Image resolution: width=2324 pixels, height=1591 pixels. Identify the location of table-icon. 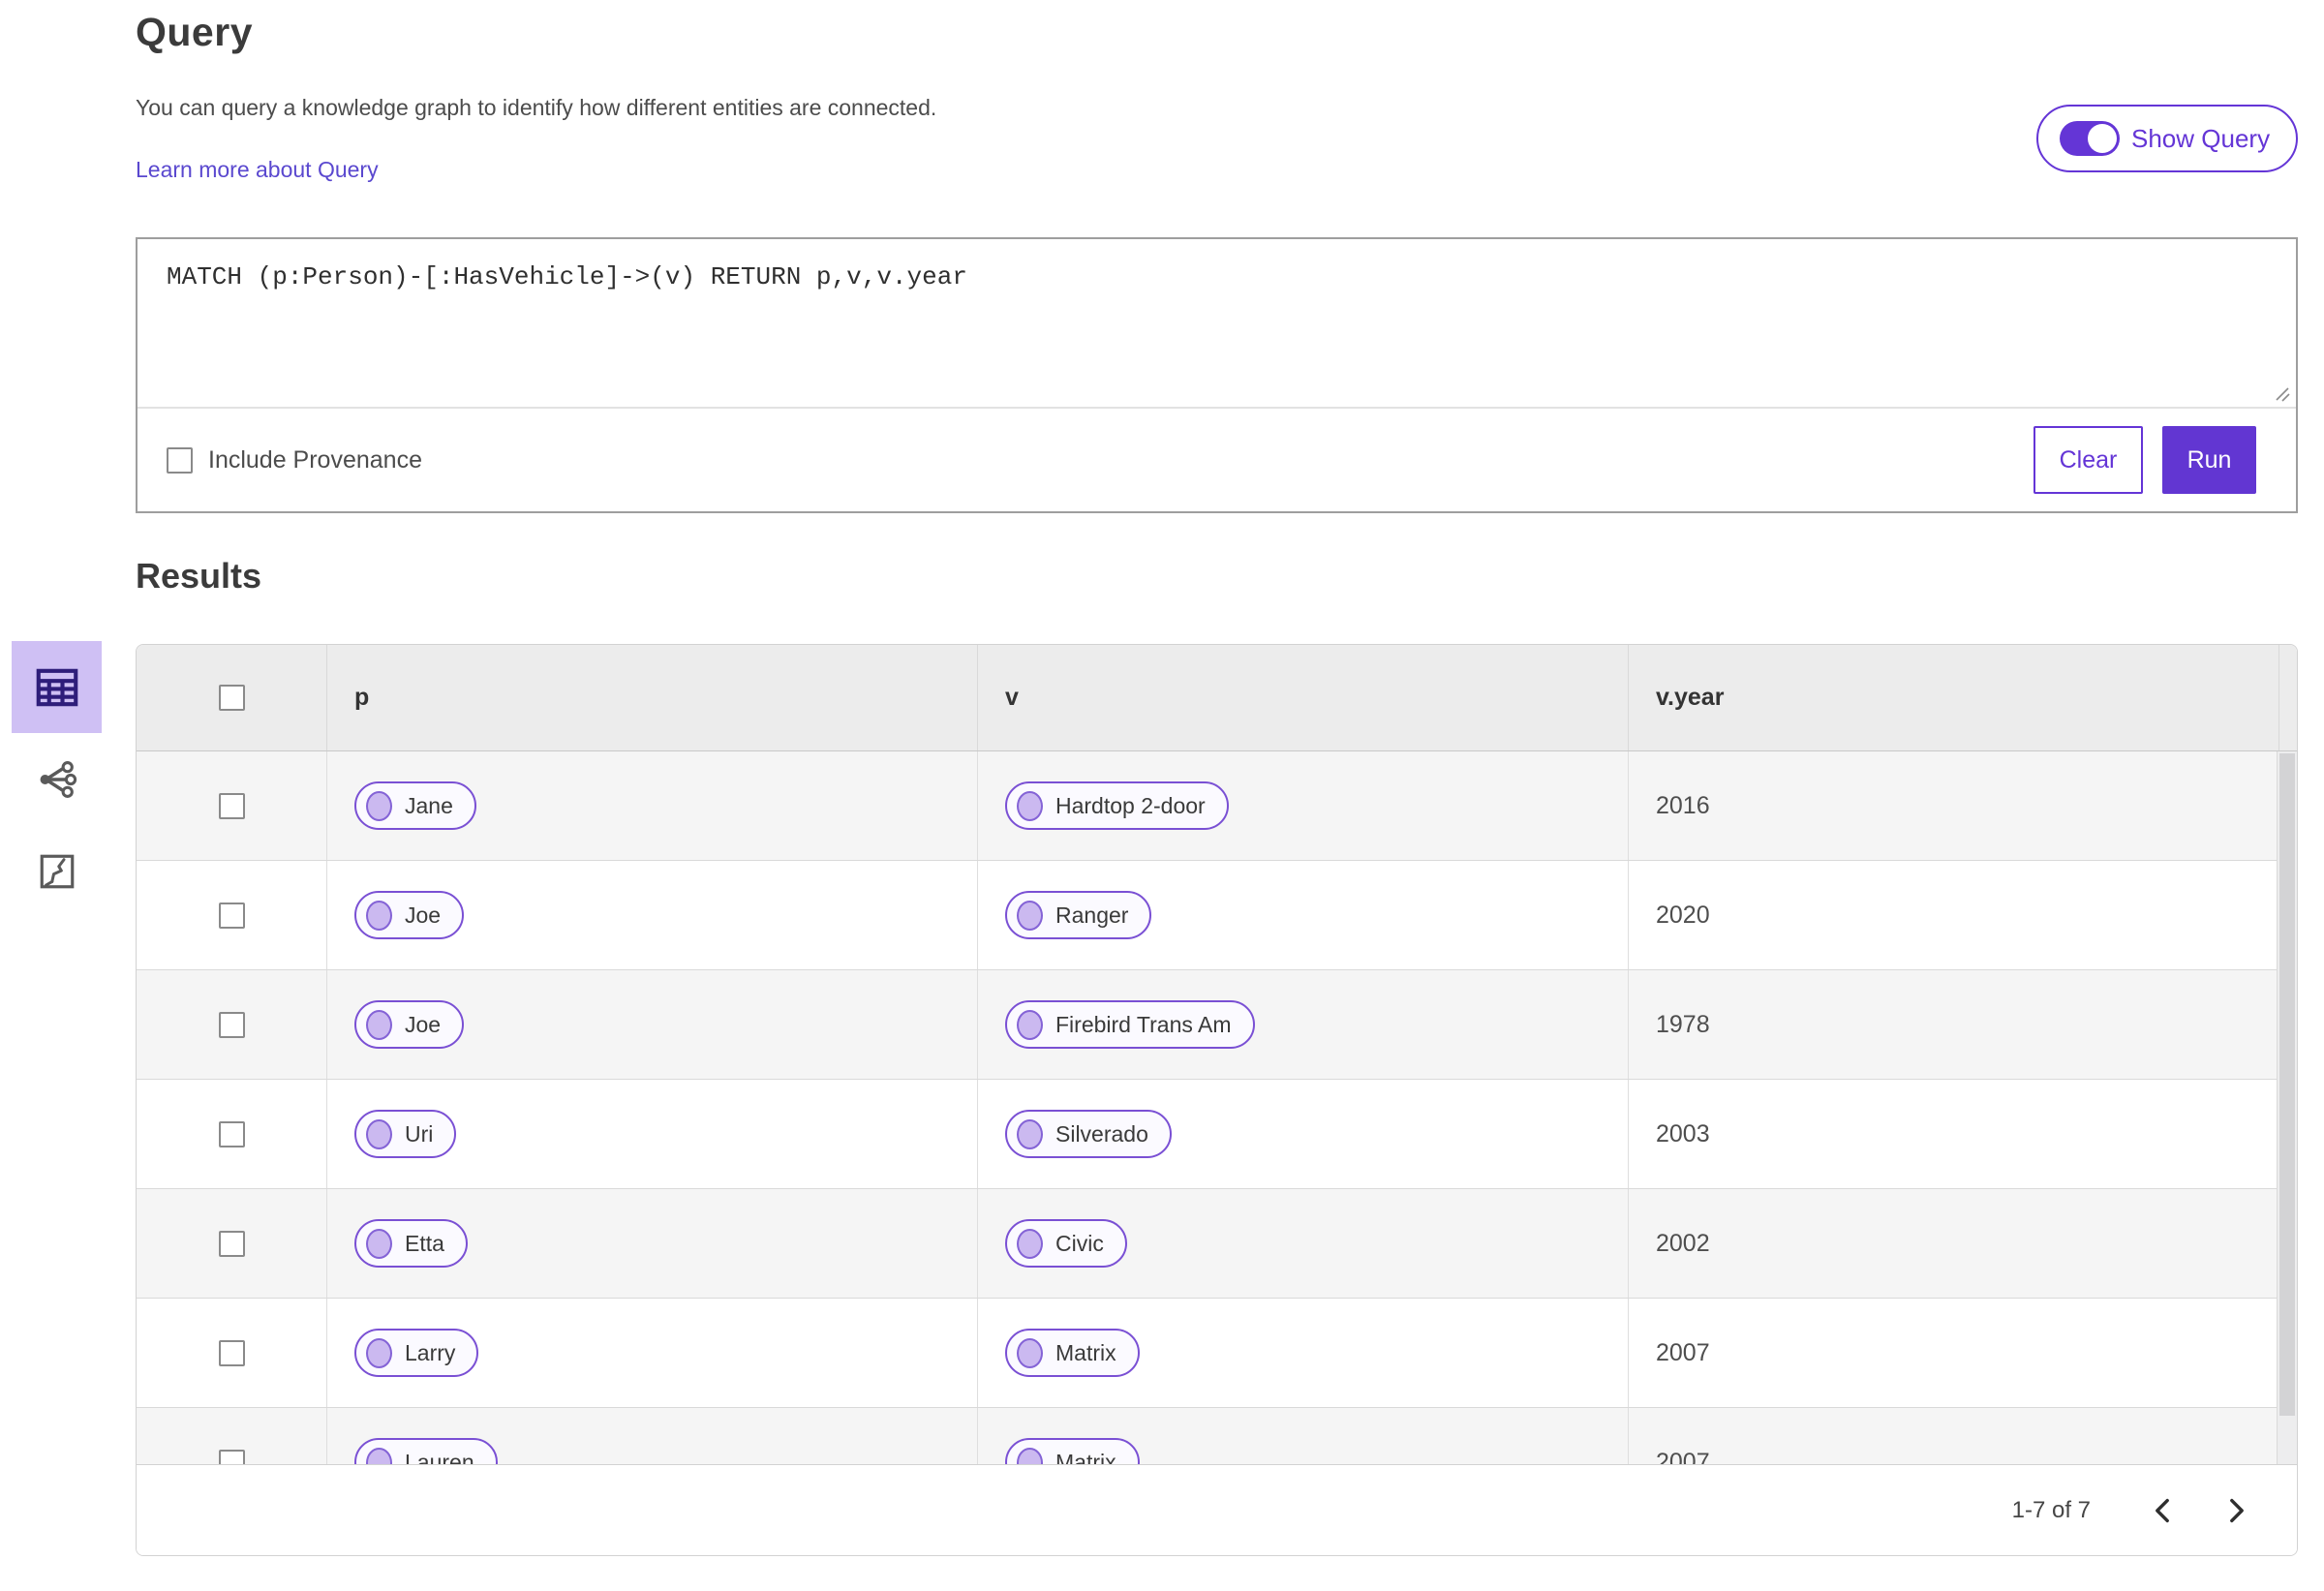
(57, 687).